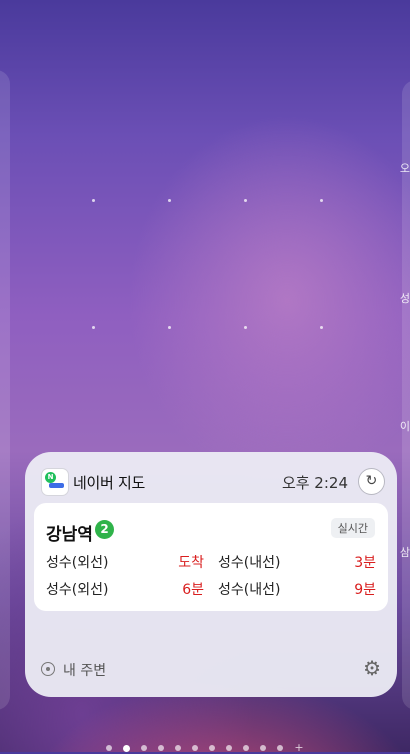  I want to click on left-edge-panel-handle, so click(5, 390).